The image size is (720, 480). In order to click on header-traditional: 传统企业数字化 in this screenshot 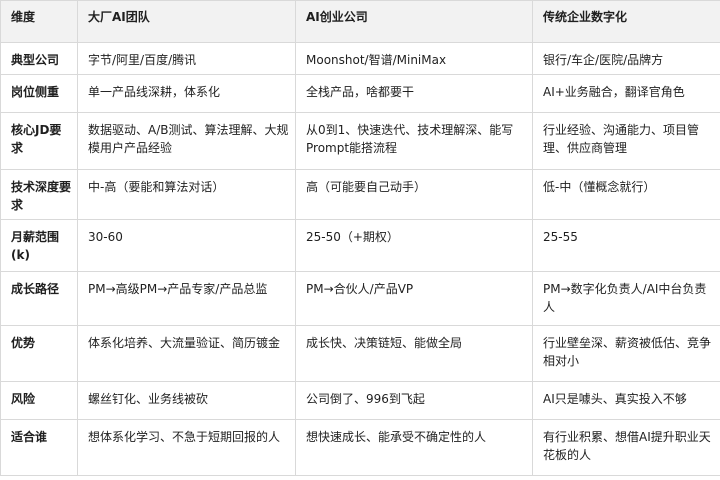, I will do `click(626, 21)`.